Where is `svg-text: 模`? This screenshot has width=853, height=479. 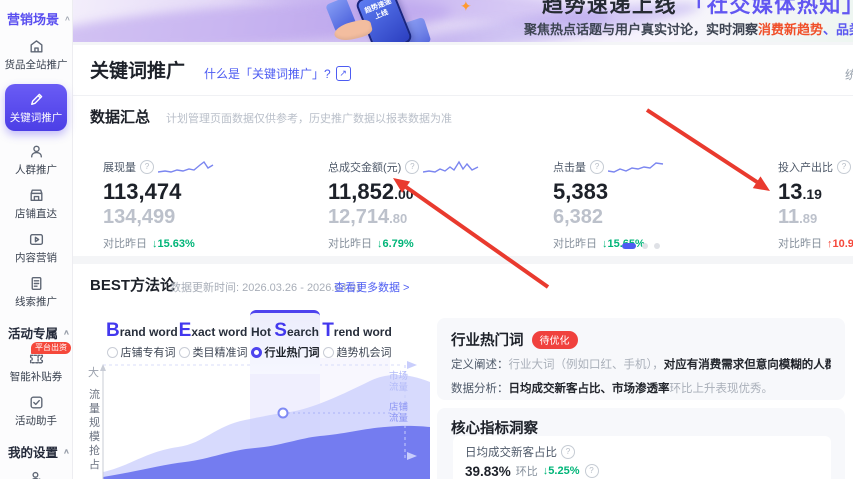
svg-text: 模 is located at coordinates (94, 436).